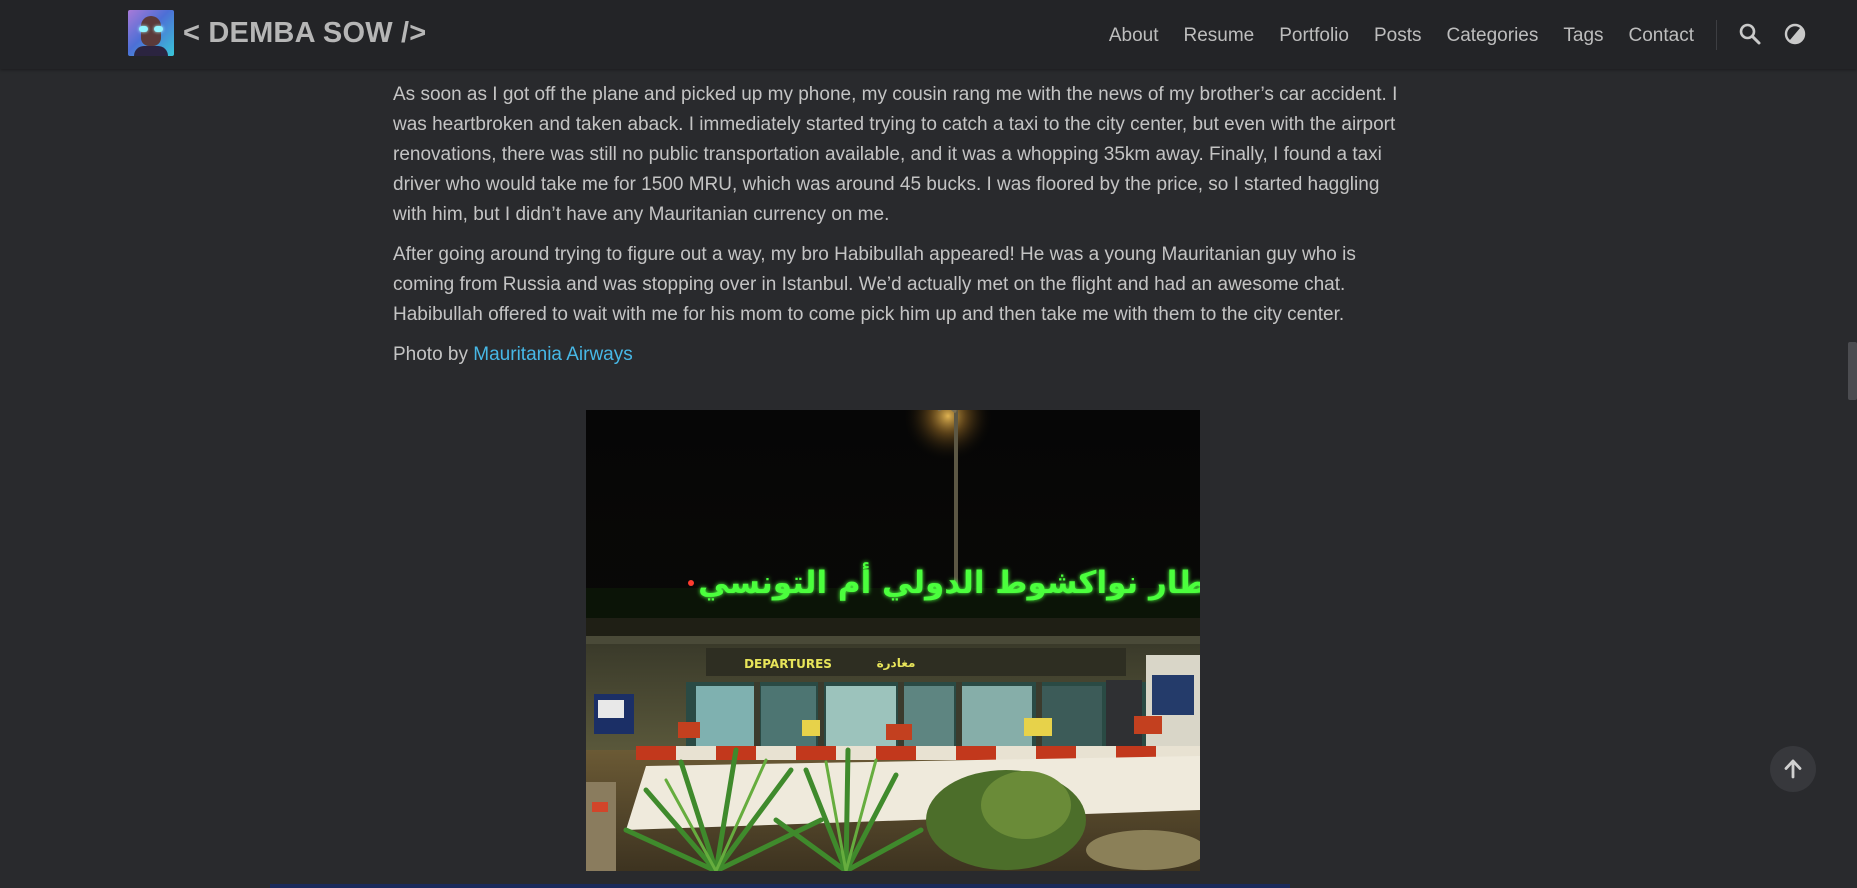 The height and width of the screenshot is (888, 1857). What do you see at coordinates (1492, 36) in the screenshot?
I see `nav-item-categories: Categories` at bounding box center [1492, 36].